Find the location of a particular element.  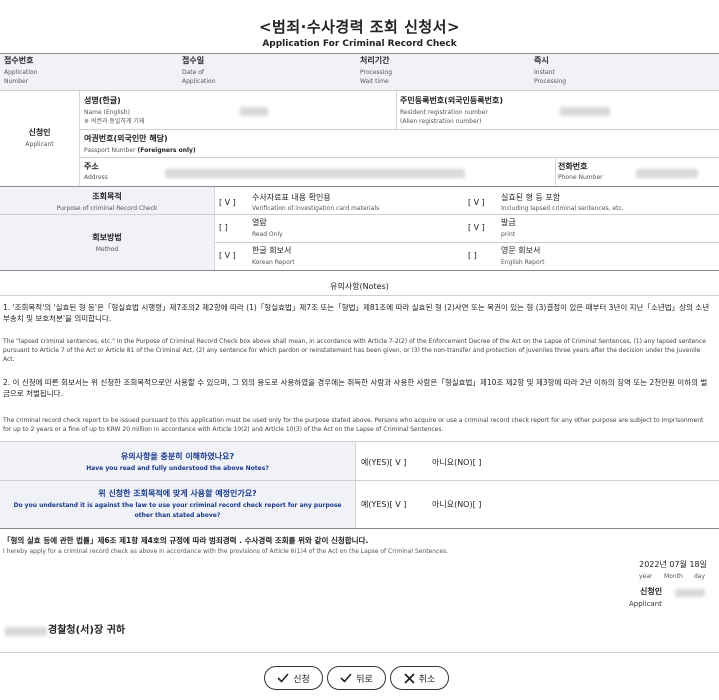

purpose-opt2-checkbox: [ V ] is located at coordinates (476, 203).